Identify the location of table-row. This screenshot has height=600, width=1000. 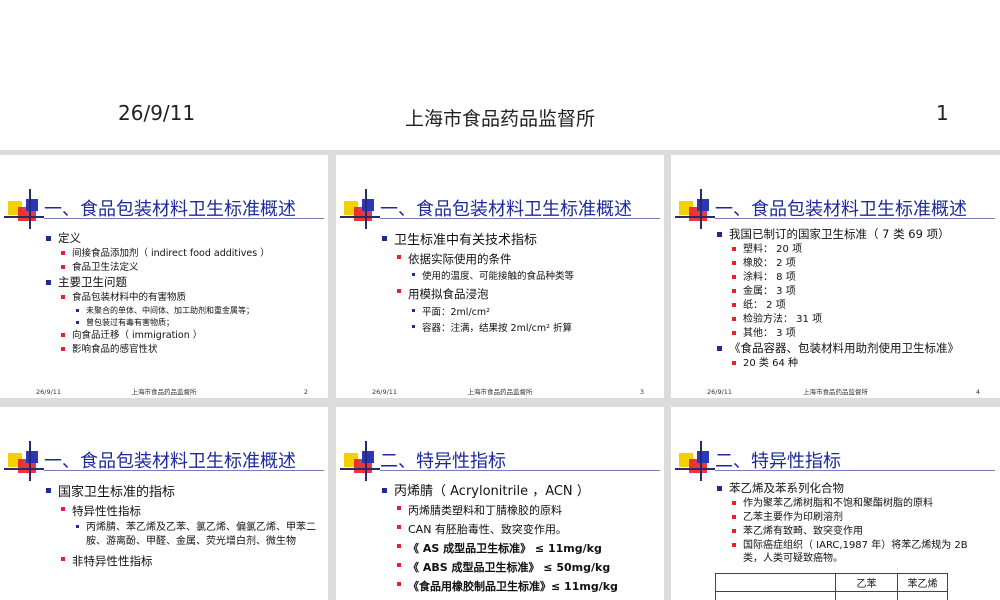
(831, 595).